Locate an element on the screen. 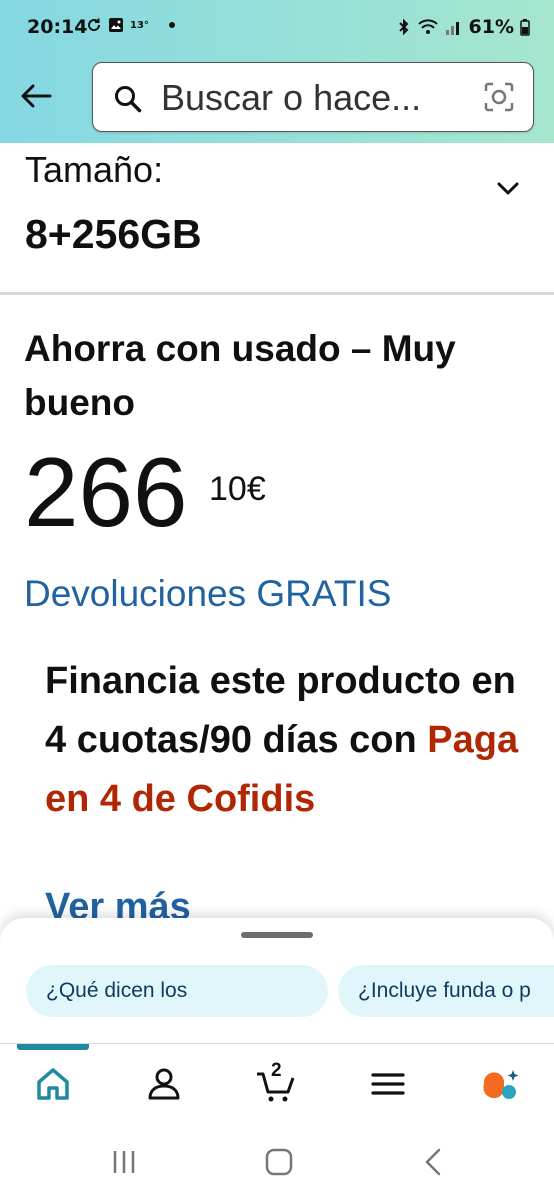 This screenshot has width=554, height=1200. cart-button: 2 is located at coordinates (276, 1082).